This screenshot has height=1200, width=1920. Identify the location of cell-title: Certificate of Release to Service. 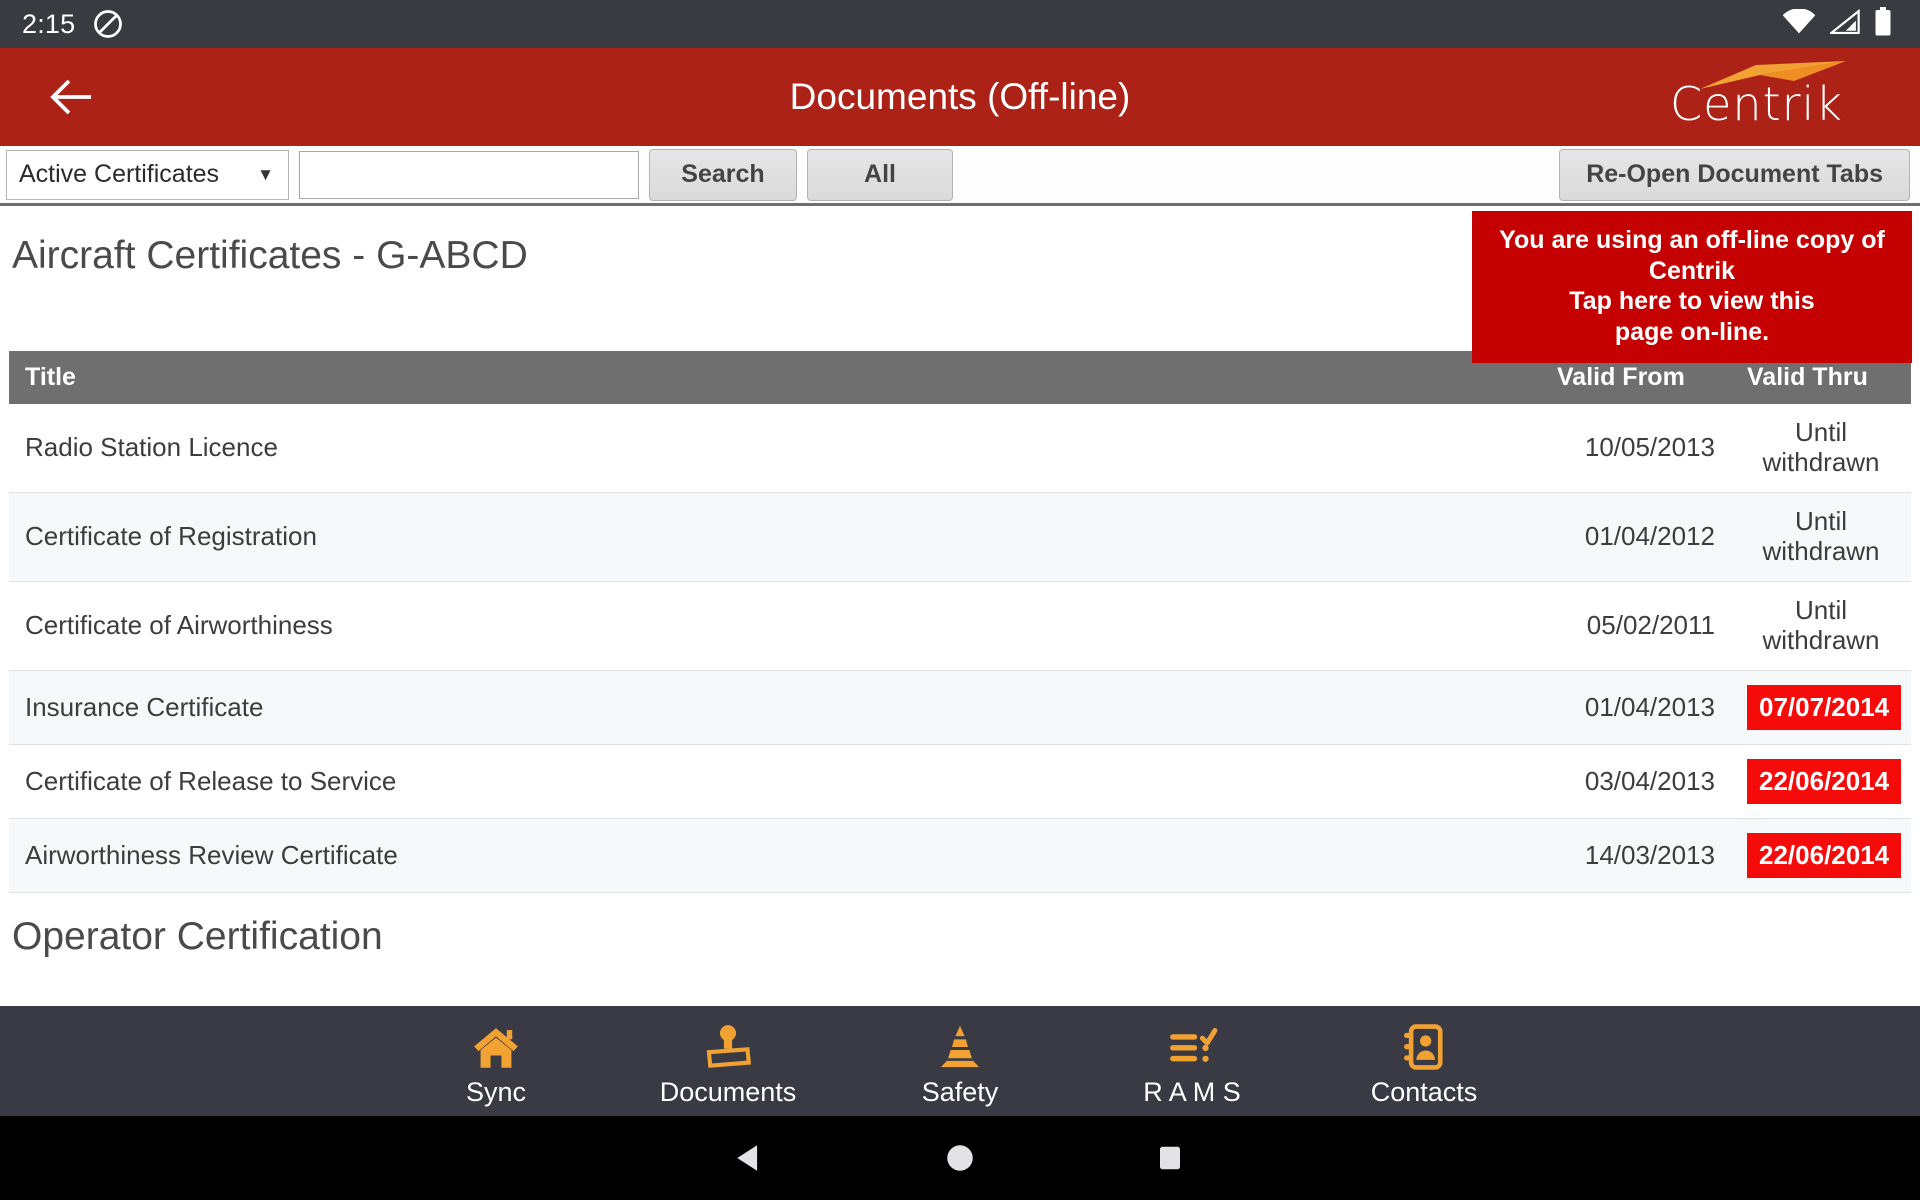
(775, 781).